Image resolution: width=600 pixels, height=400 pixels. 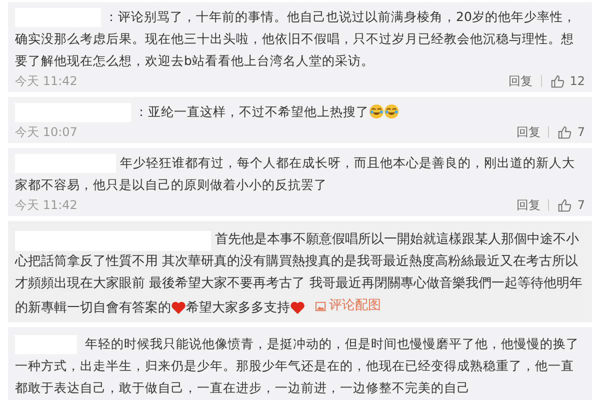 What do you see at coordinates (46, 132) in the screenshot?
I see `comment-time: 今天 10:07` at bounding box center [46, 132].